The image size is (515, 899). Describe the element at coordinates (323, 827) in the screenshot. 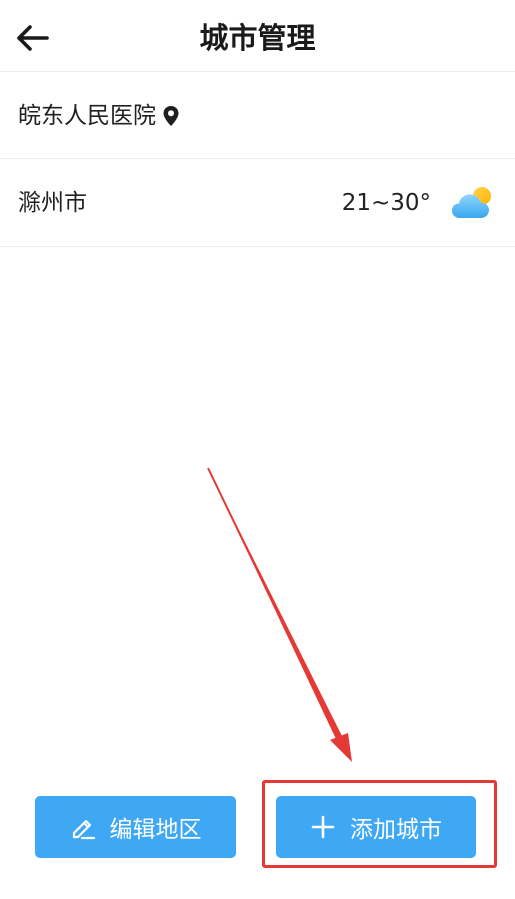

I see `plus-icon` at that location.